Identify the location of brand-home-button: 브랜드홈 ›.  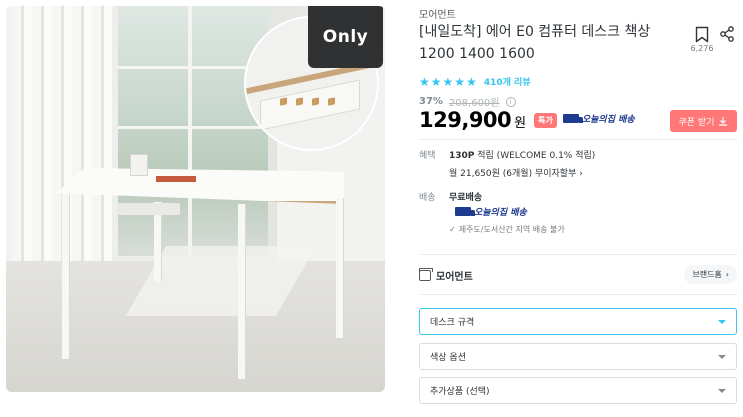
(710, 274).